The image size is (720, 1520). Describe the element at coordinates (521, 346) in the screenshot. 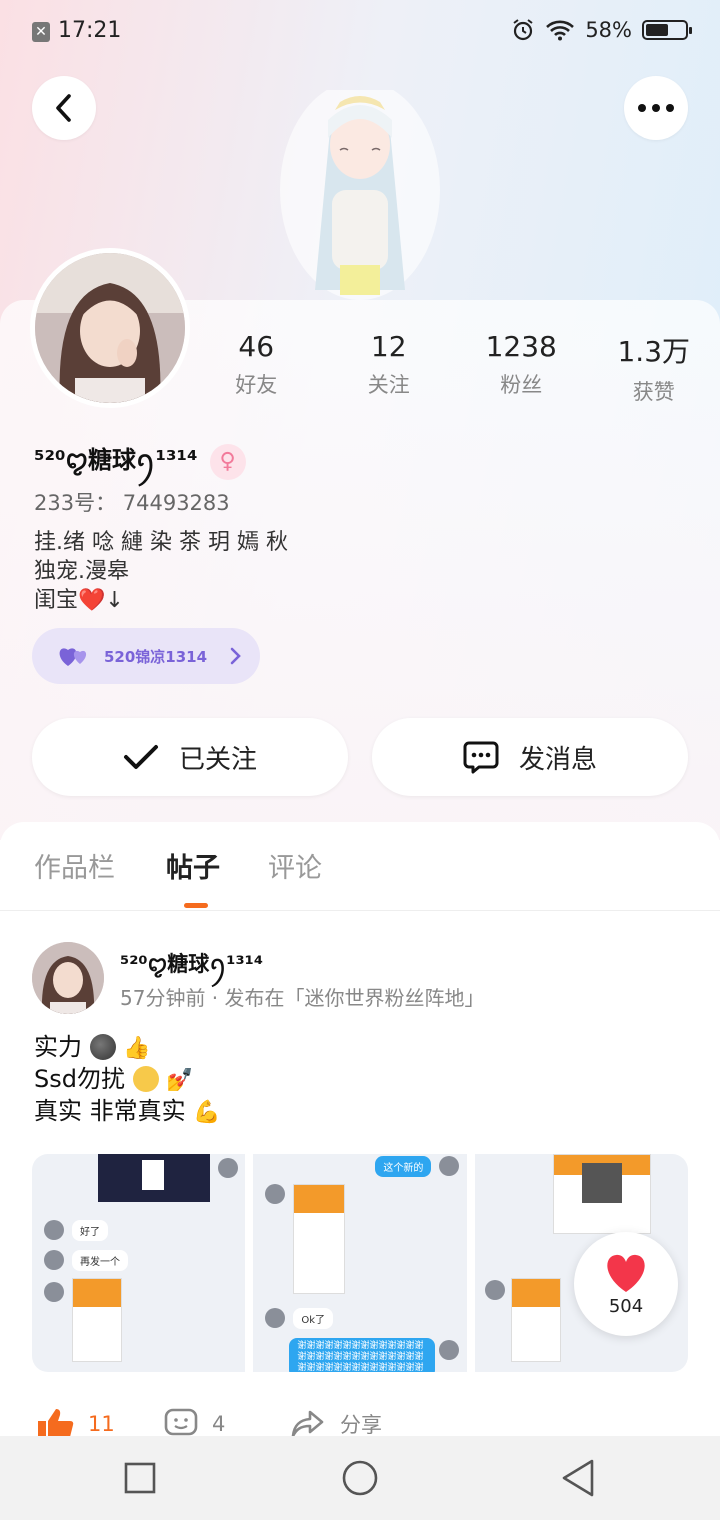

I see `stat-value: 1238` at that location.